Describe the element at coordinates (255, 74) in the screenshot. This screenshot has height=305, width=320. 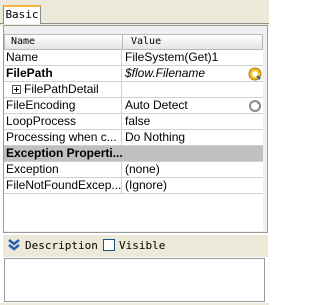
I see `flow-variable-icon` at that location.